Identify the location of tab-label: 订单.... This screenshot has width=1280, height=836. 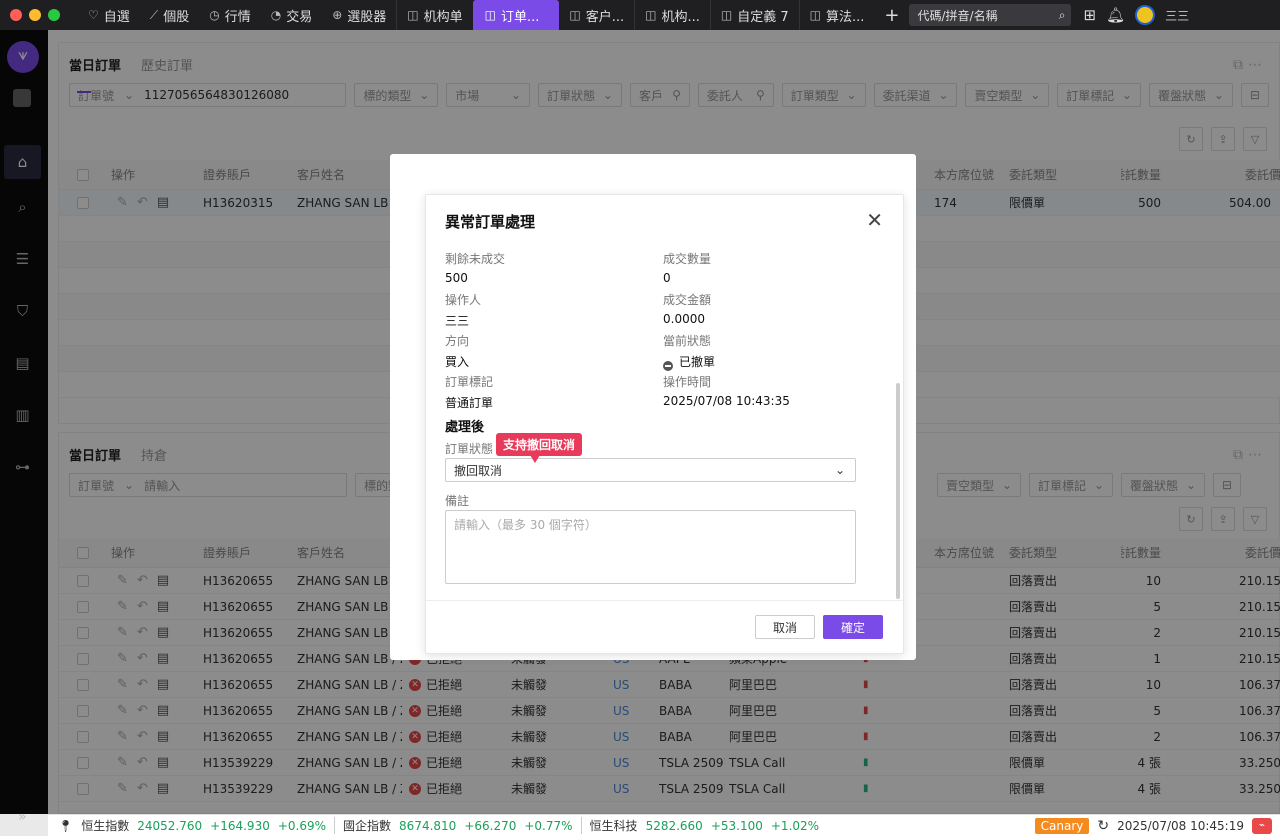
(520, 17).